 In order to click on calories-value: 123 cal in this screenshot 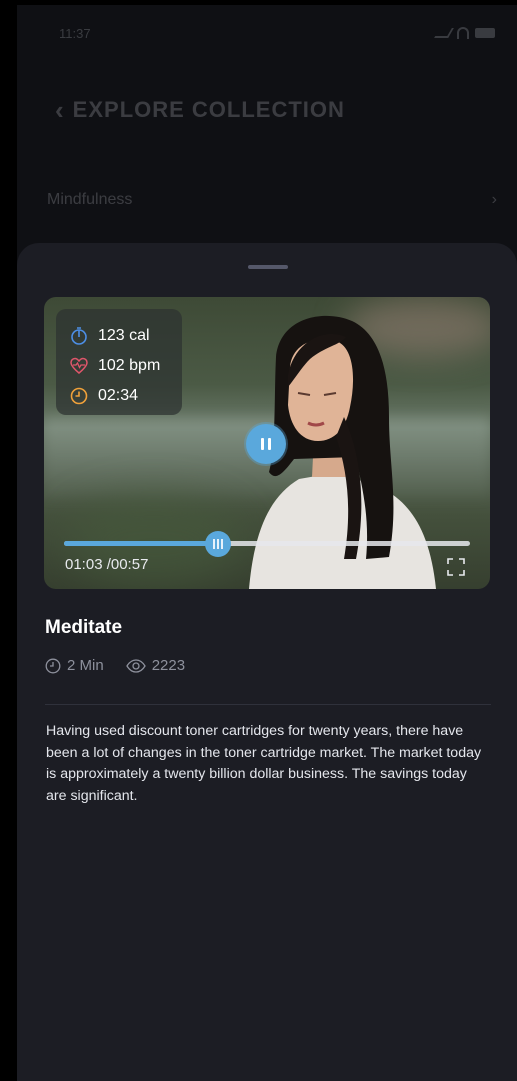, I will do `click(124, 335)`.